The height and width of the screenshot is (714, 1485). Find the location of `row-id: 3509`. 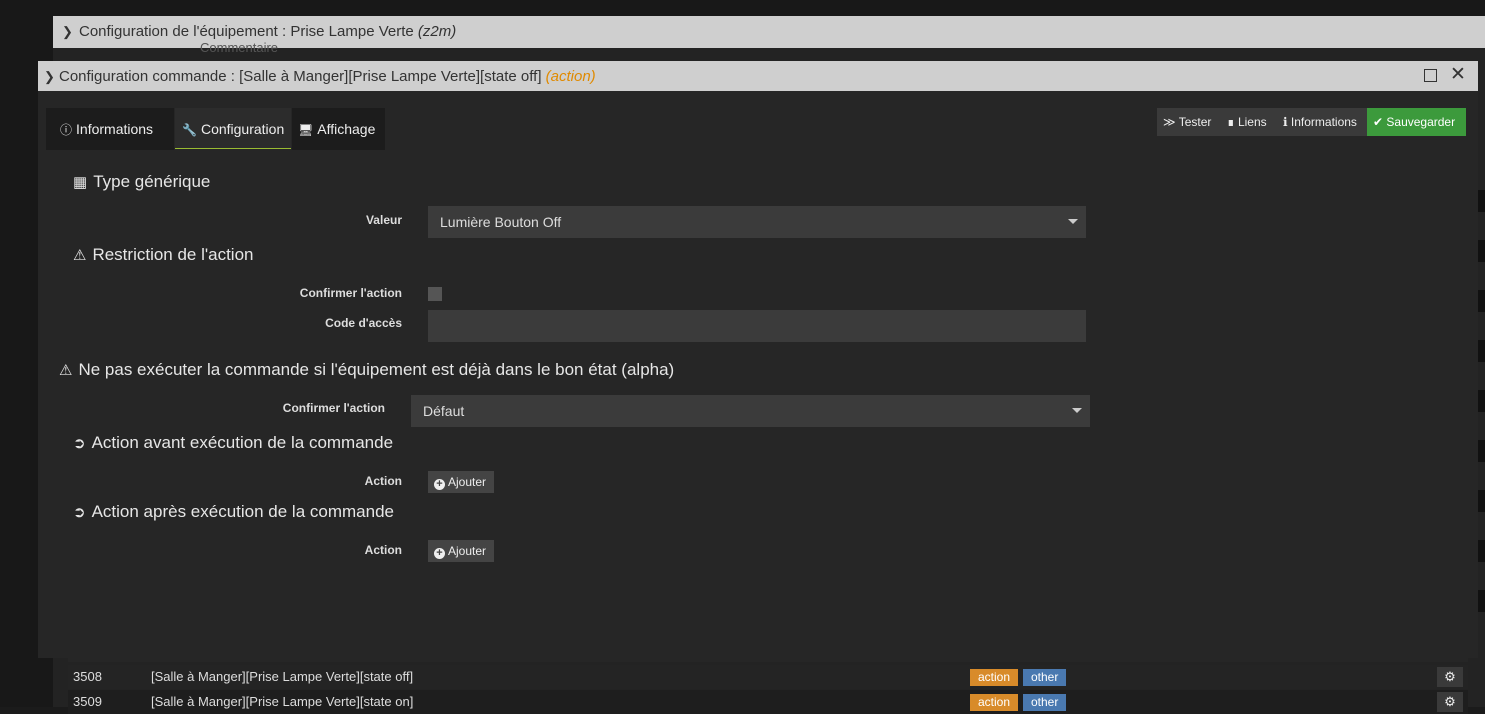

row-id: 3509 is located at coordinates (87, 701).